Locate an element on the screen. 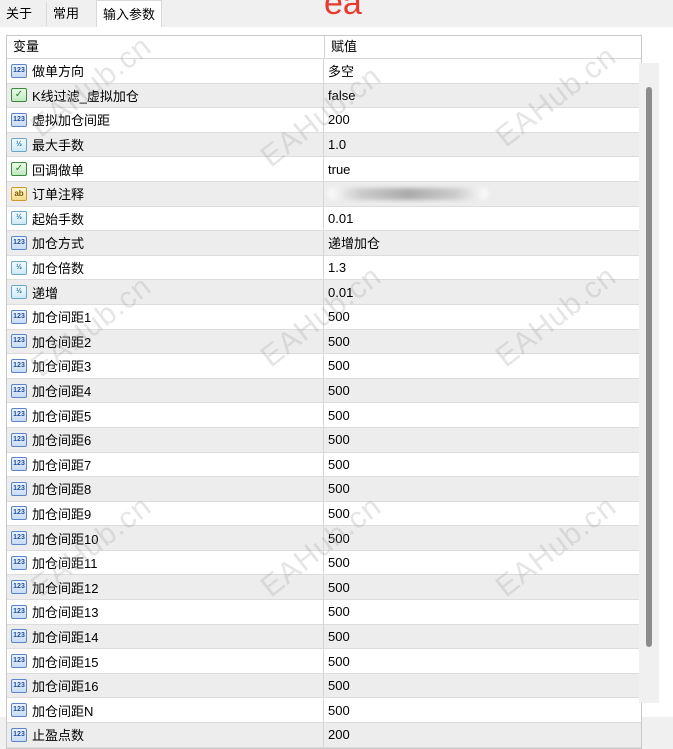 This screenshot has width=673, height=749. table-row: 123 加仓间距14 500 is located at coordinates (324, 637).